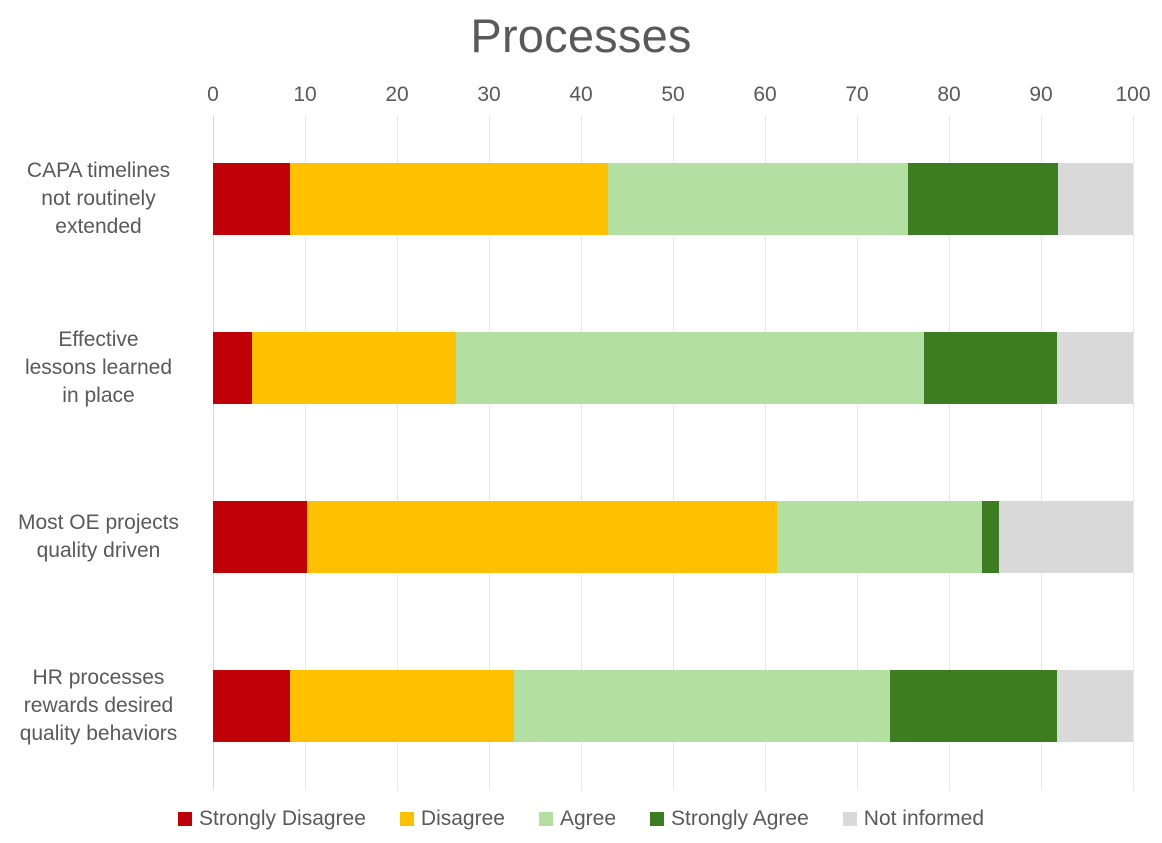 This screenshot has height=843, width=1162. I want to click on category-label-line: rewards desired, so click(98, 705).